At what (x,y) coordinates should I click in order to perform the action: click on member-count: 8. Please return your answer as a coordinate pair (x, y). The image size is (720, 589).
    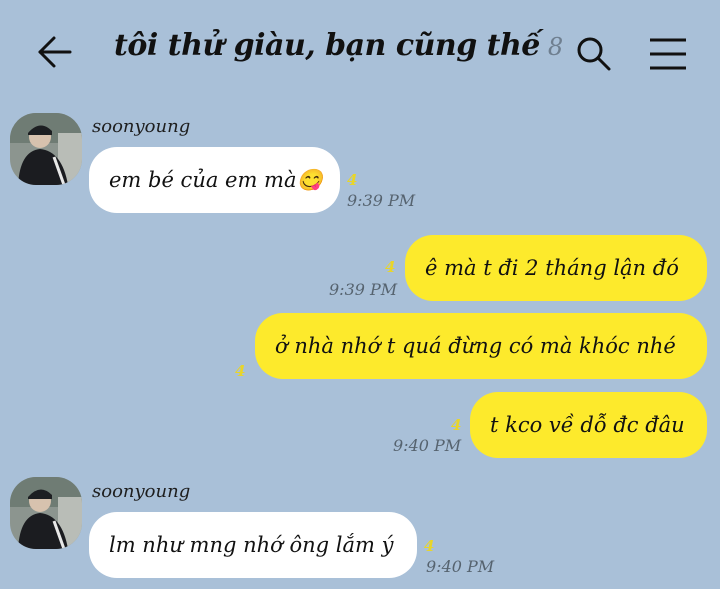
    Looking at the image, I should click on (555, 47).